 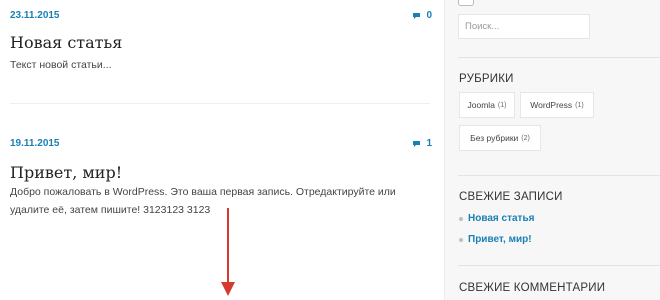 What do you see at coordinates (525, 138) in the screenshot?
I see `category-count: (2)` at bounding box center [525, 138].